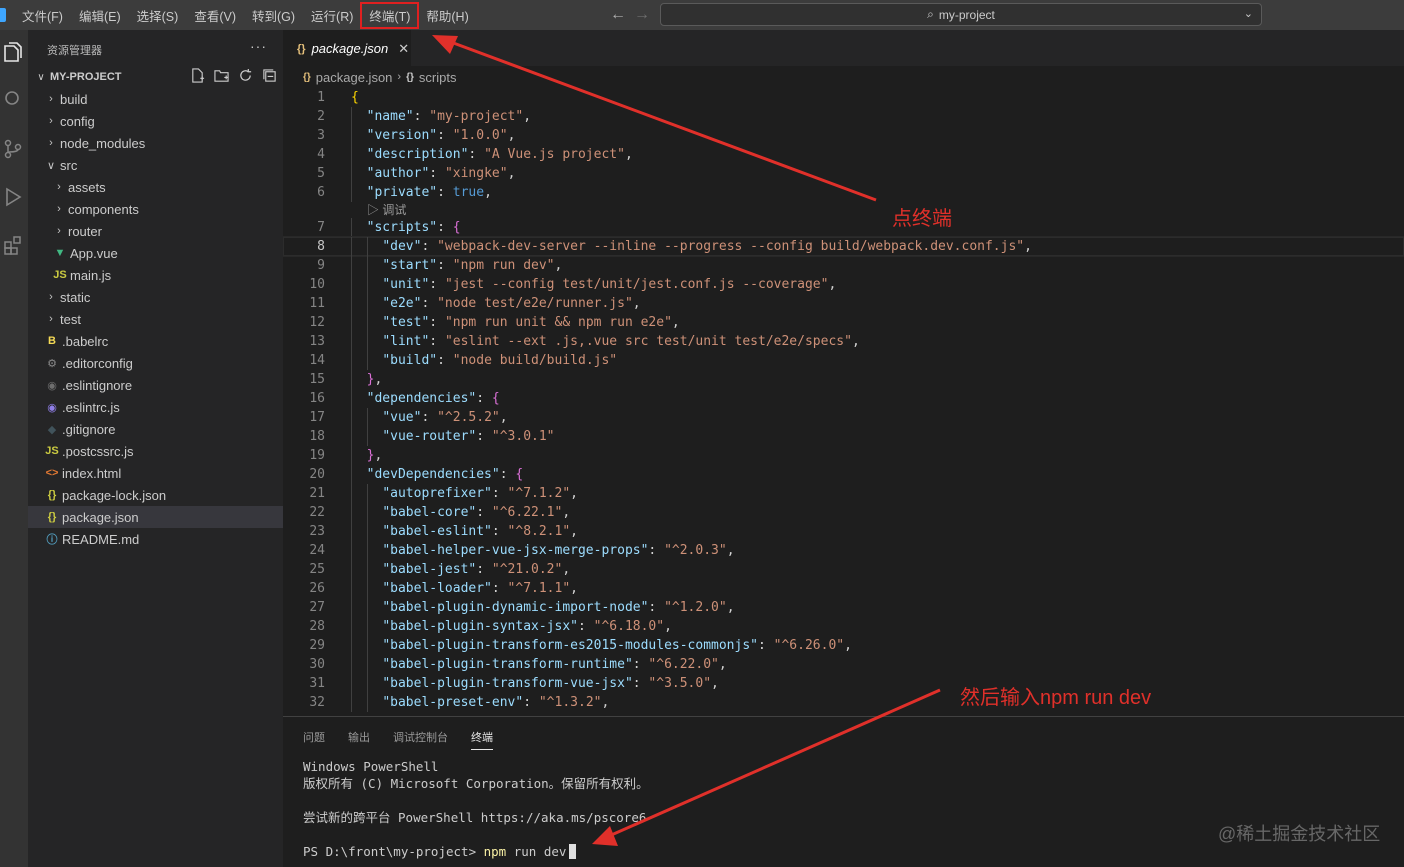  I want to click on tree-item: ∨ src, so click(155, 165).